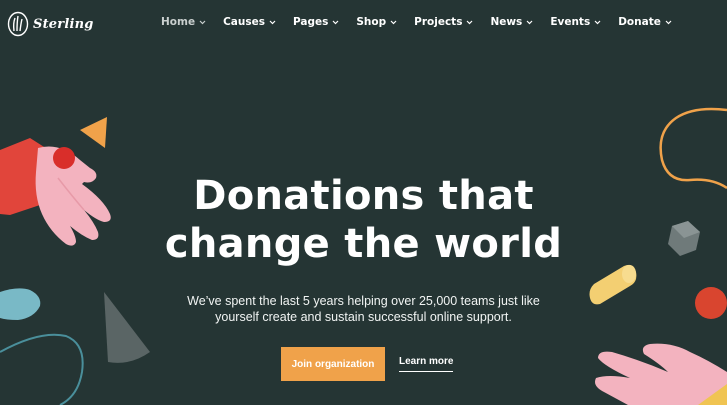 This screenshot has width=727, height=405. Describe the element at coordinates (63, 24) in the screenshot. I see `brand-name: Sterling` at that location.